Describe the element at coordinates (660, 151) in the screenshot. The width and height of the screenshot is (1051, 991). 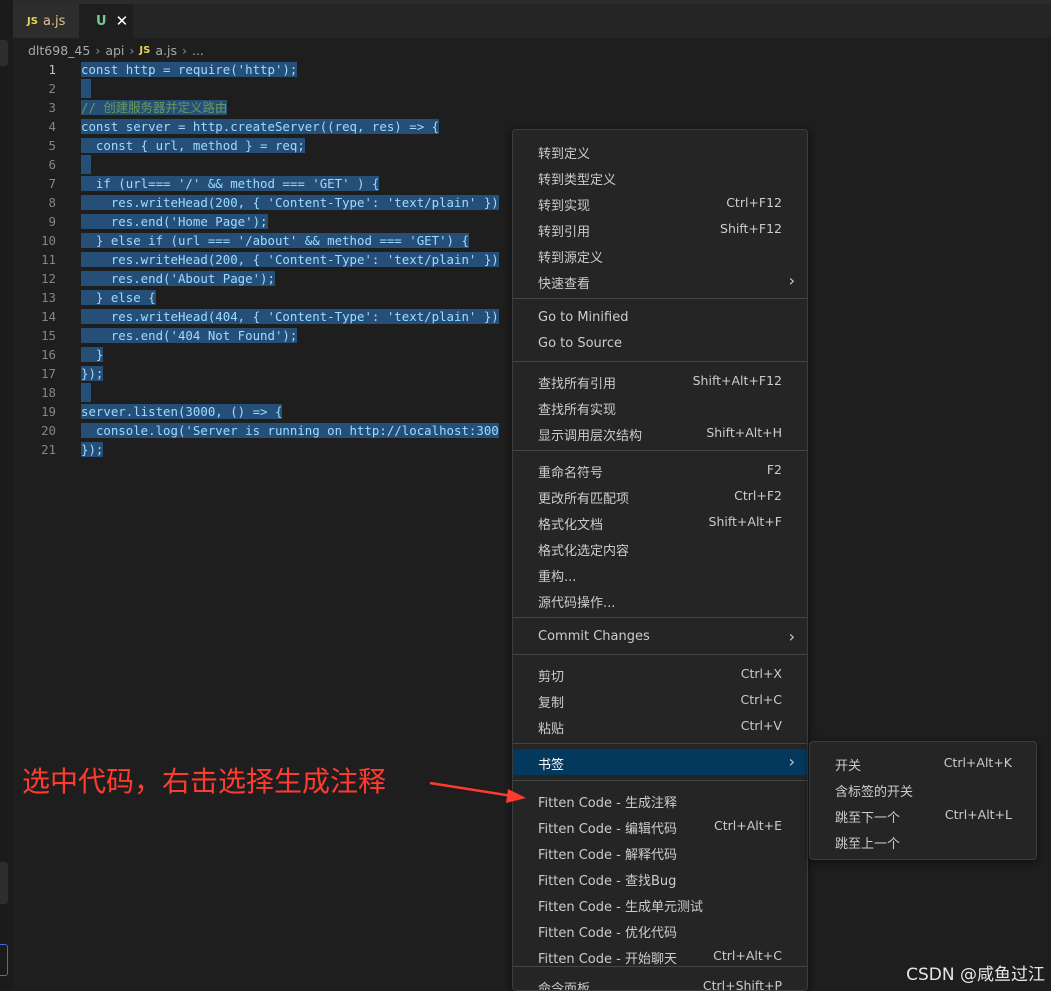
I see `menu-item: 转到定义` at that location.